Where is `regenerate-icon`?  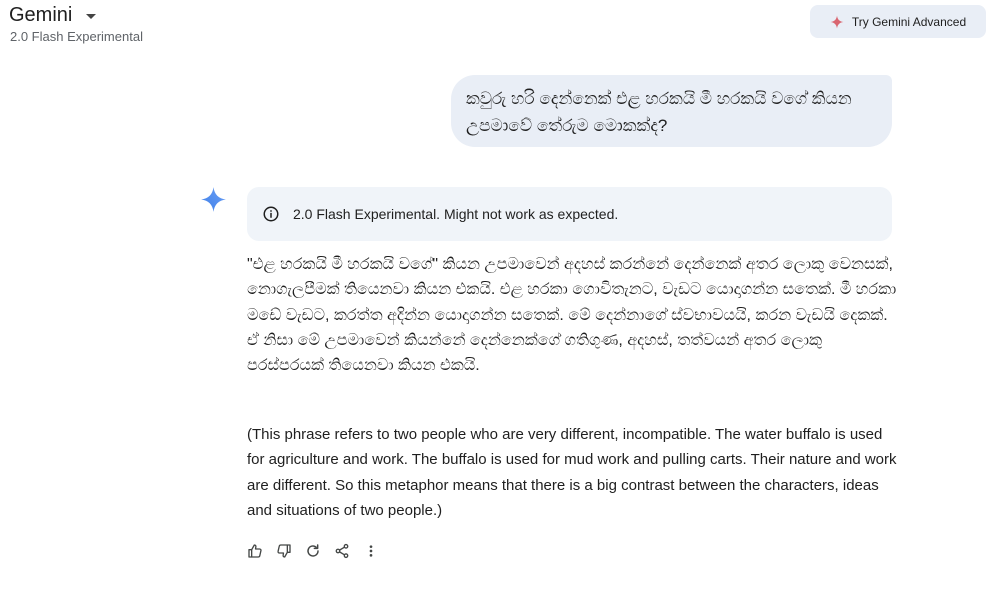 regenerate-icon is located at coordinates (313, 550).